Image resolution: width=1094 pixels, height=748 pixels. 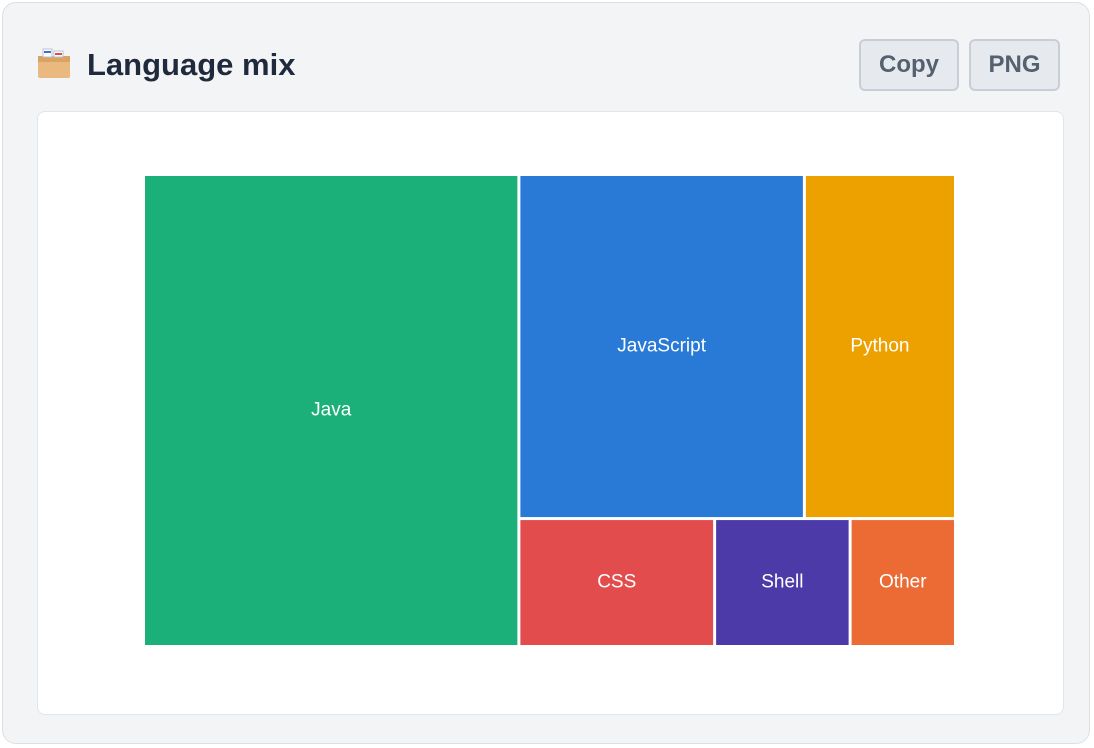 I want to click on png-export-button: PNG, so click(x=1014, y=65).